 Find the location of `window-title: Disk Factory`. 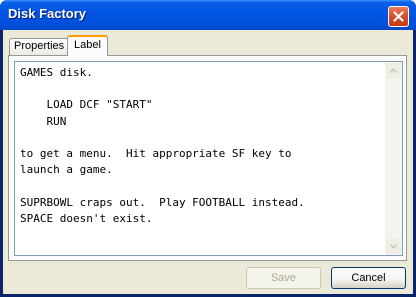

window-title: Disk Factory is located at coordinates (47, 13).